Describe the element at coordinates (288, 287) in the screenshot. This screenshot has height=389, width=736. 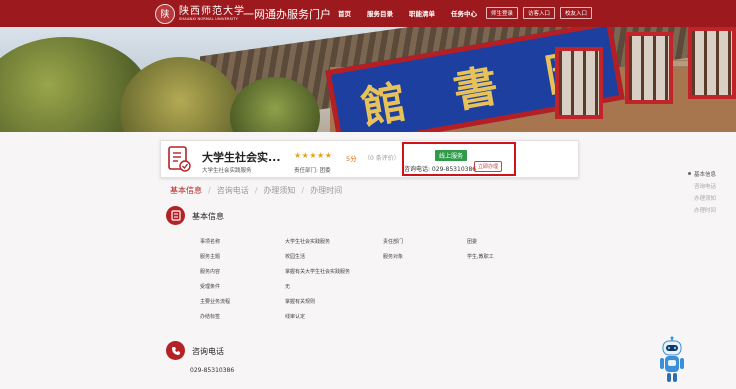
I see `table-cell: 无` at that location.